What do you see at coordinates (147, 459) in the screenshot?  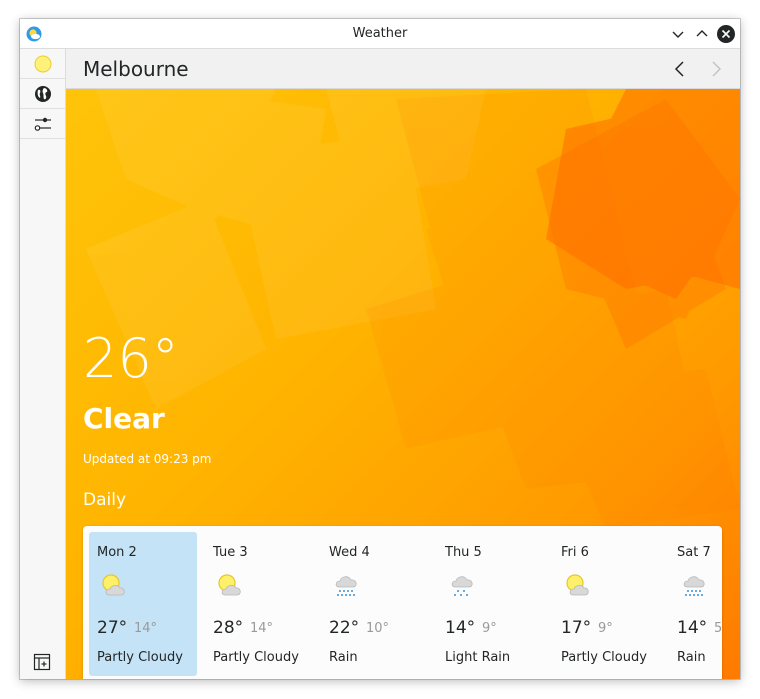 I see `updated-time: Updated at 09:23 pm` at bounding box center [147, 459].